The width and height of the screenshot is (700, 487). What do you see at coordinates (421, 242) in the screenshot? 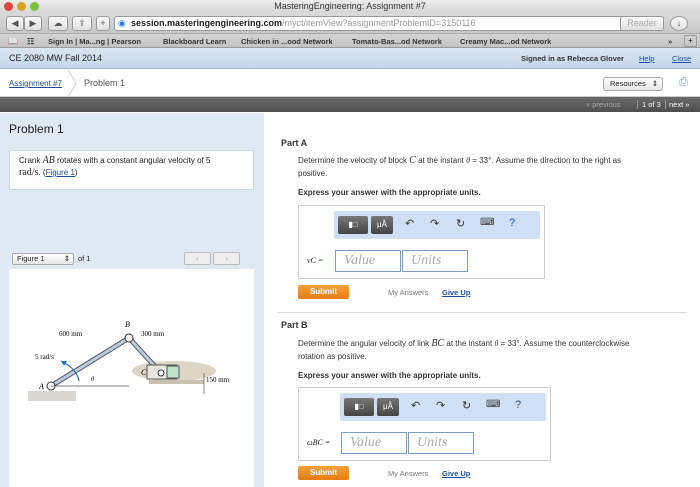
I see `part-a-answer-box: ▮□ μÅ ↶ ↷ ↻ ⌨ ? vC = Value Units` at bounding box center [421, 242].